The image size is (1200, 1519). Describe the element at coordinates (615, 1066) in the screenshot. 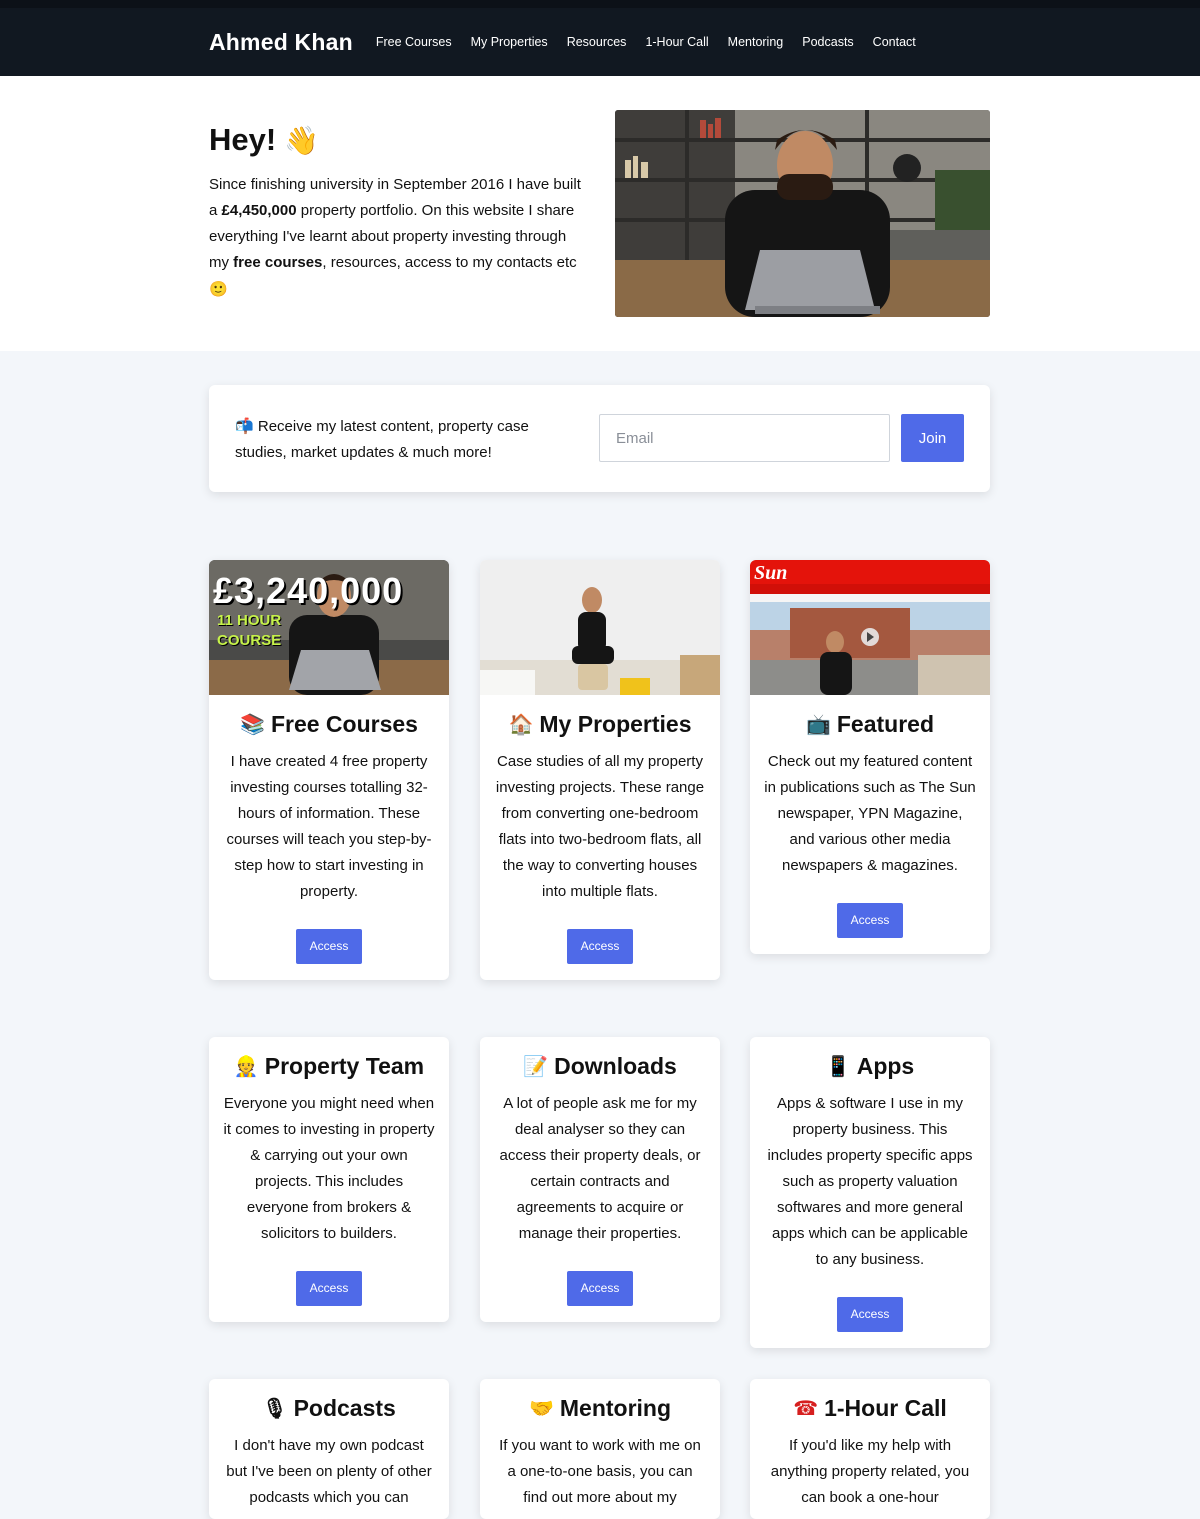

I see `card-title-text: Downloads` at that location.